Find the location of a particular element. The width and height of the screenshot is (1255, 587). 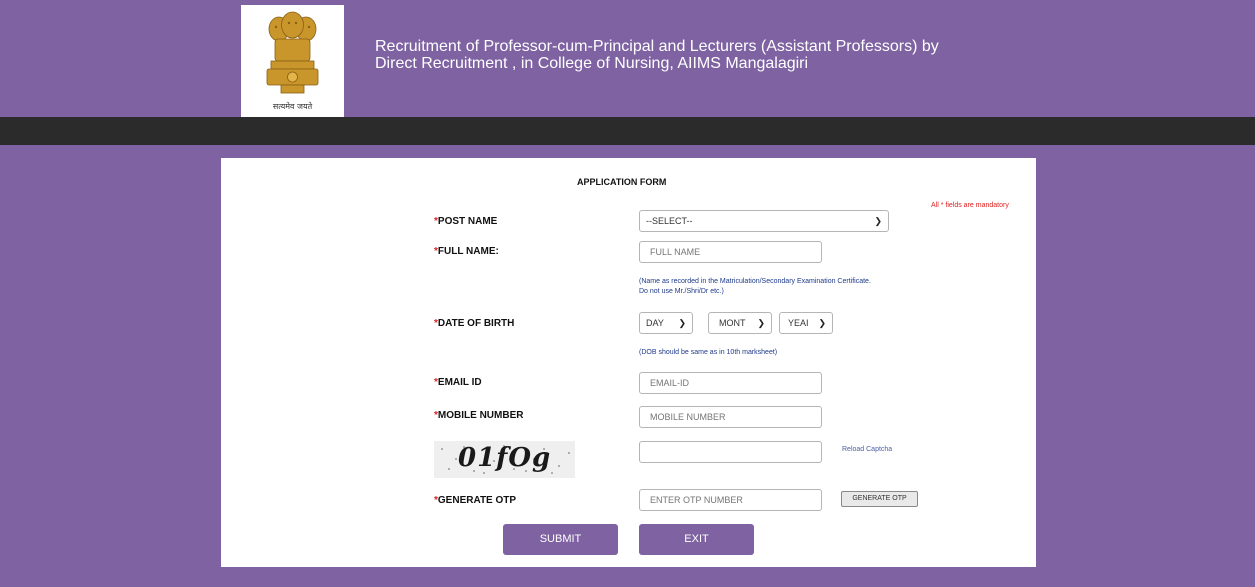

captcha-image: 01fOg is located at coordinates (504, 459).